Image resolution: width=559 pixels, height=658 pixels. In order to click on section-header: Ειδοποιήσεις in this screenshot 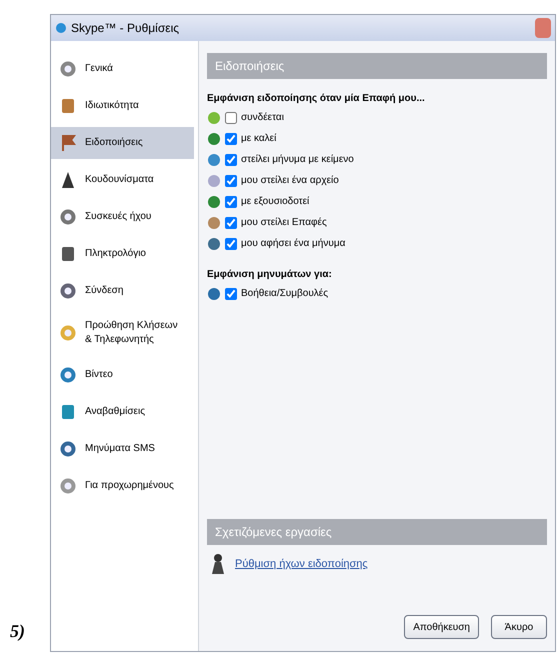, I will do `click(377, 66)`.